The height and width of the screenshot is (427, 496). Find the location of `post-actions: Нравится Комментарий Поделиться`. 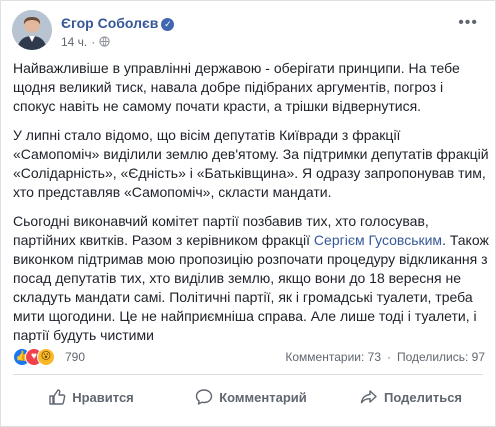

post-actions: Нравится Комментарий Поделиться is located at coordinates (248, 397).